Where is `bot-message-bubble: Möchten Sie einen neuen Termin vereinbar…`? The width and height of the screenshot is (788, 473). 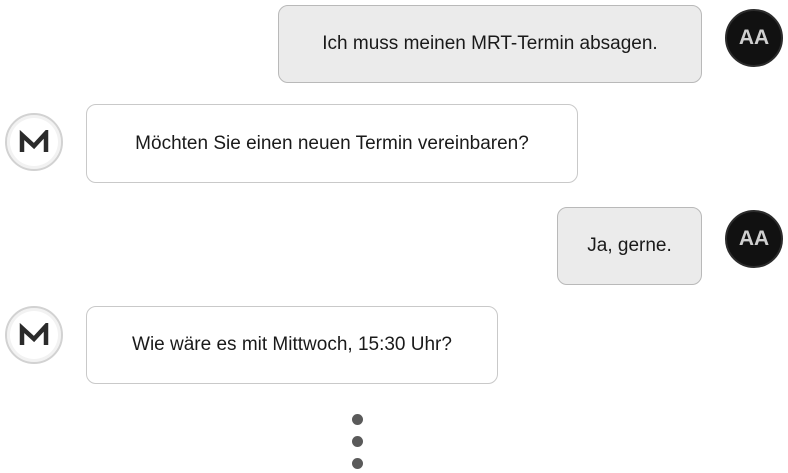
bot-message-bubble: Möchten Sie einen neuen Termin vereinbar… is located at coordinates (332, 143).